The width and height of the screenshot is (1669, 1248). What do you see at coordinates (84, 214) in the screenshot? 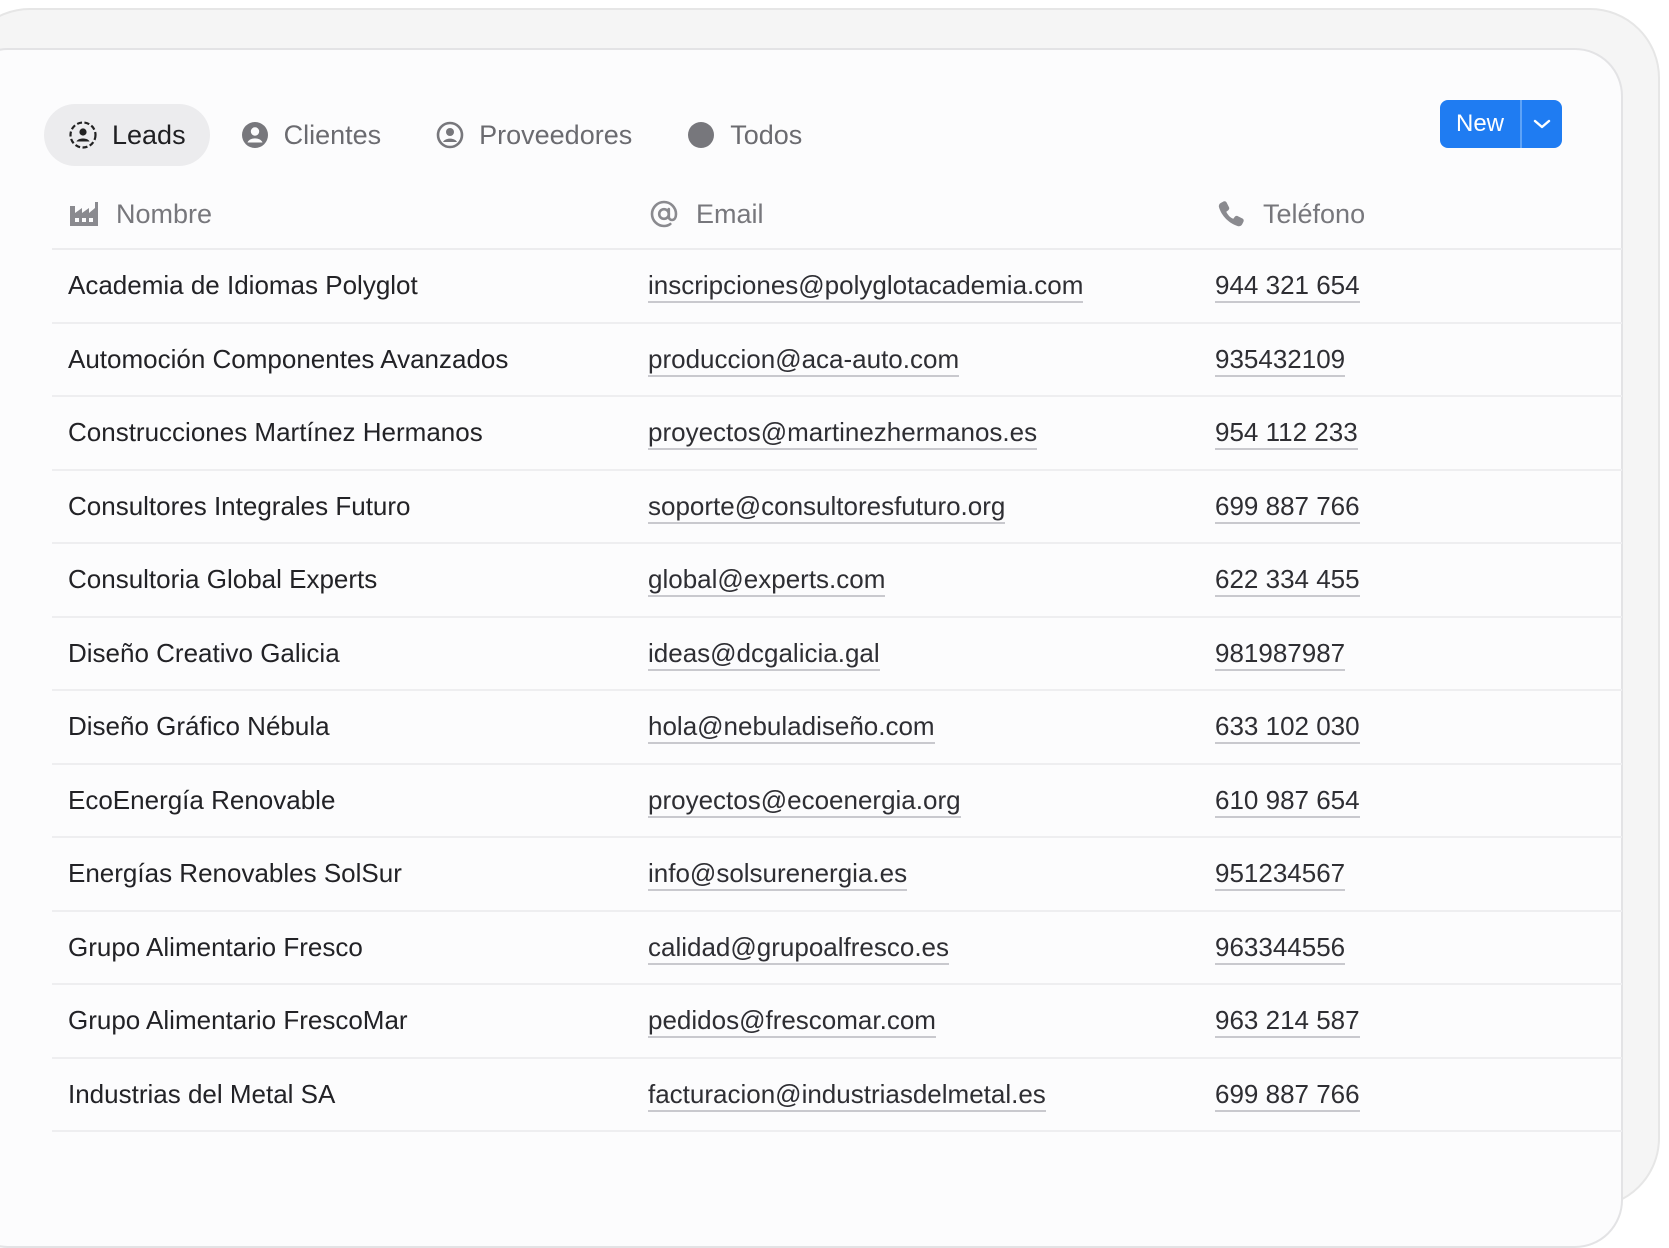
I see `factory-icon` at bounding box center [84, 214].